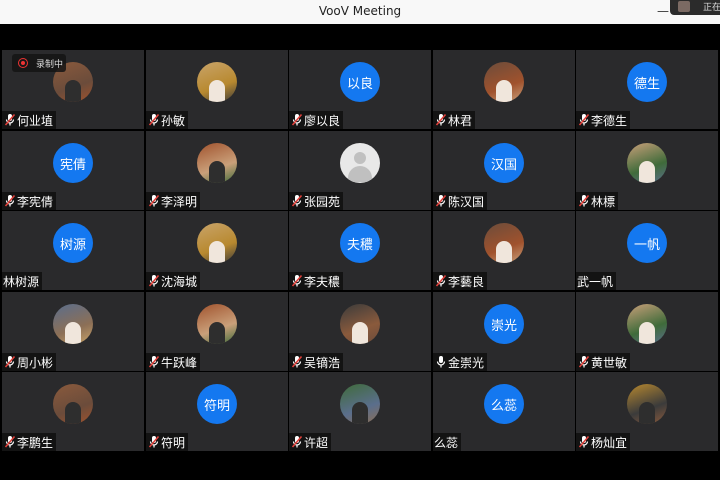 This screenshot has height=480, width=720. I want to click on participant-name: 杨灿宜, so click(609, 442).